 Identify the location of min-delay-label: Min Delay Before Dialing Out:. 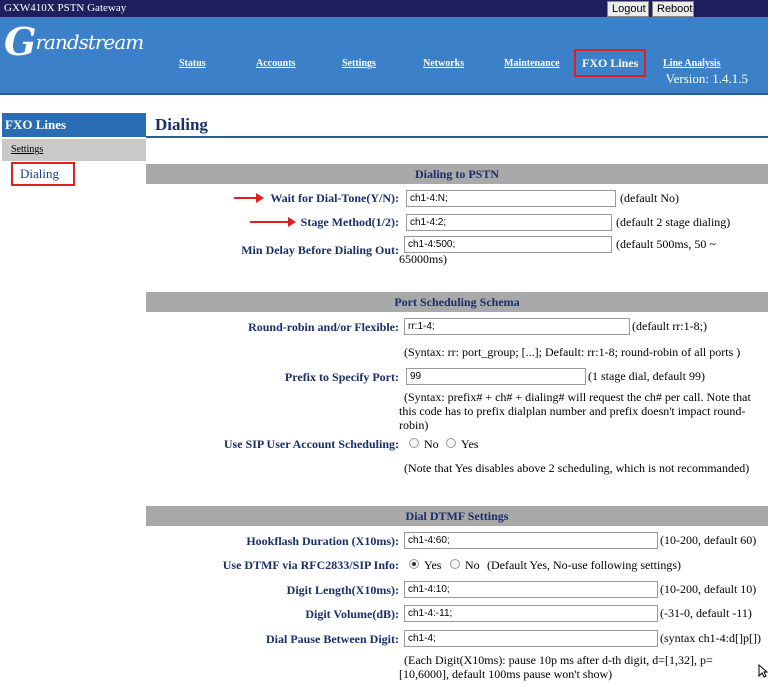
(320, 250).